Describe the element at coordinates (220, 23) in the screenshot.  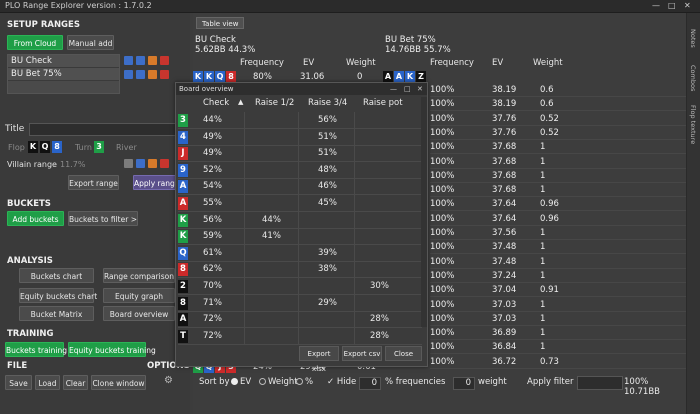
I see `tab-table-view: Table view` at that location.